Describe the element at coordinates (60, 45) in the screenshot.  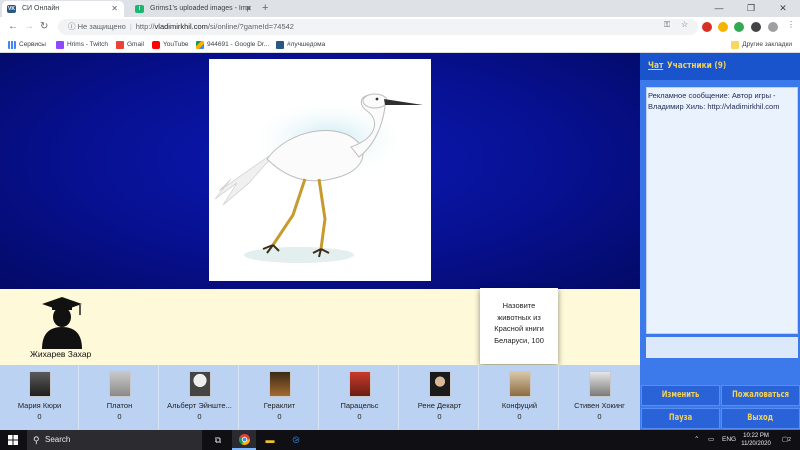
I see `twitch-icon` at that location.